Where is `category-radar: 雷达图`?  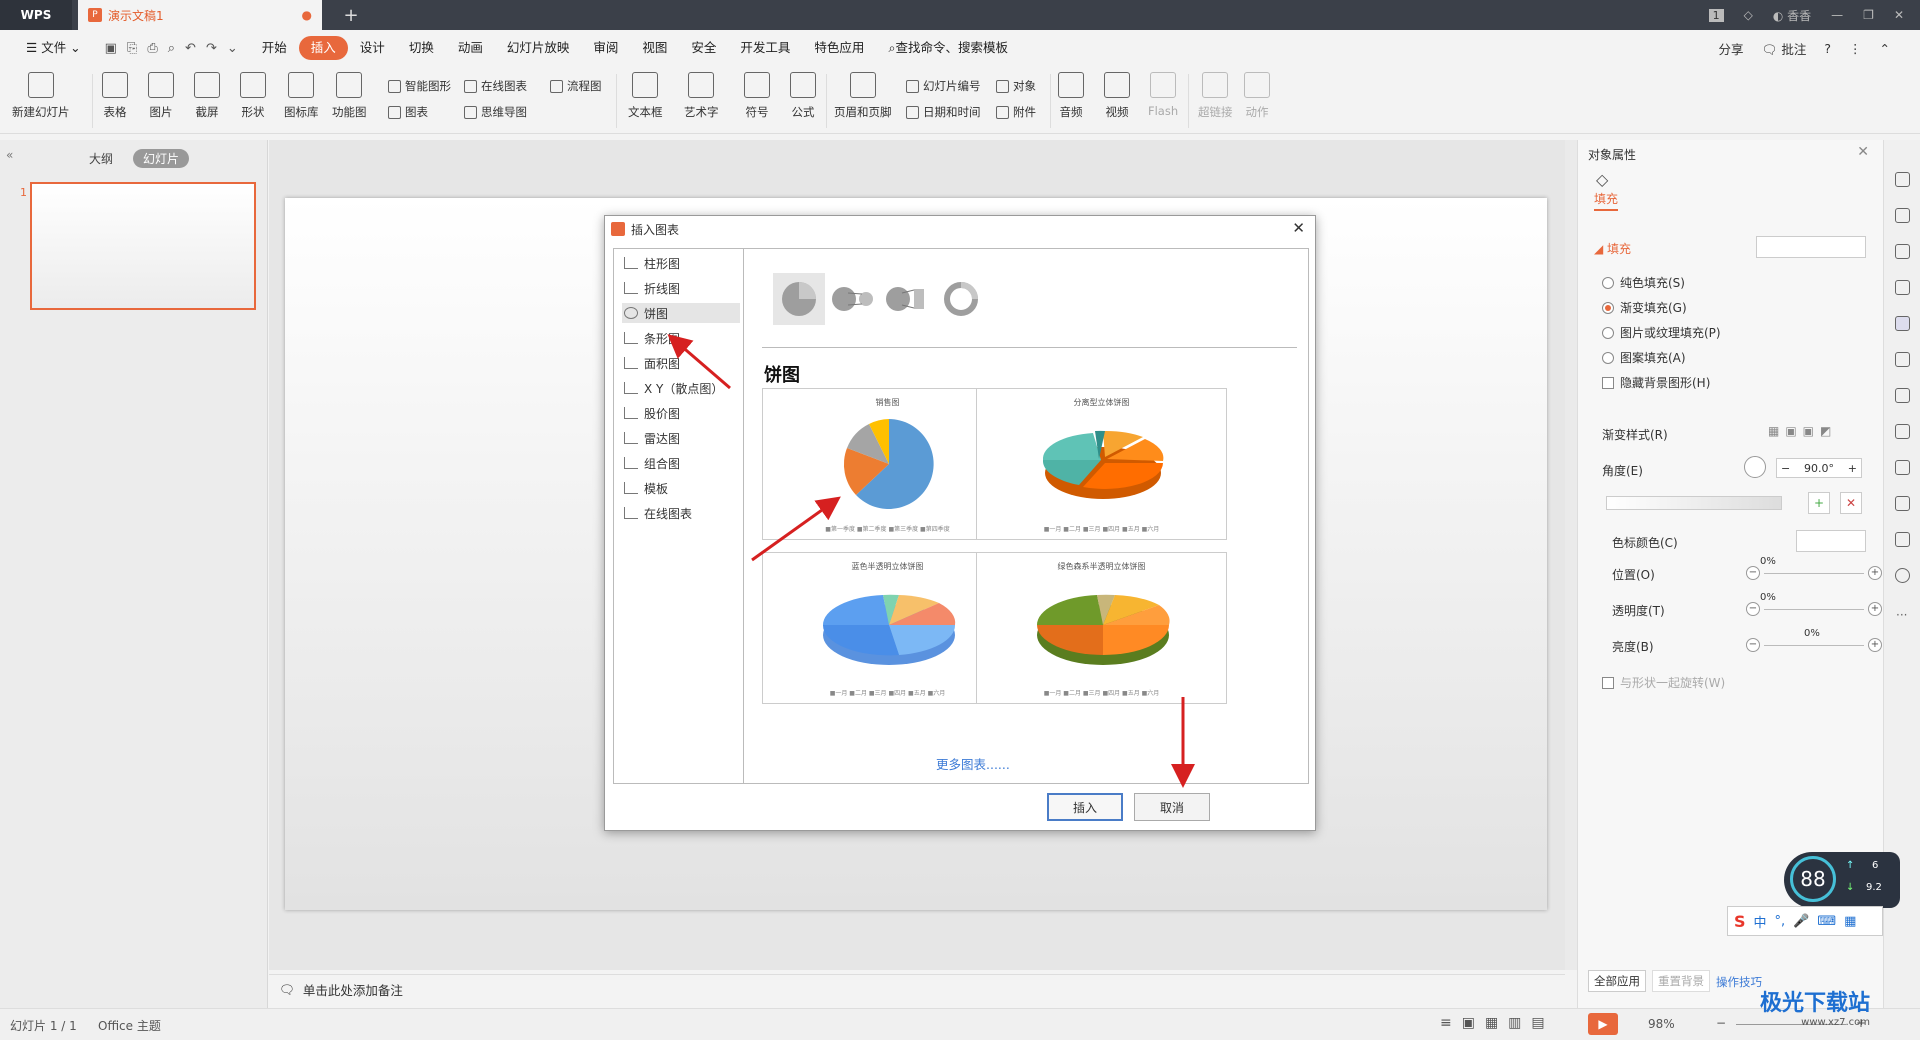 category-radar: 雷达图 is located at coordinates (681, 438).